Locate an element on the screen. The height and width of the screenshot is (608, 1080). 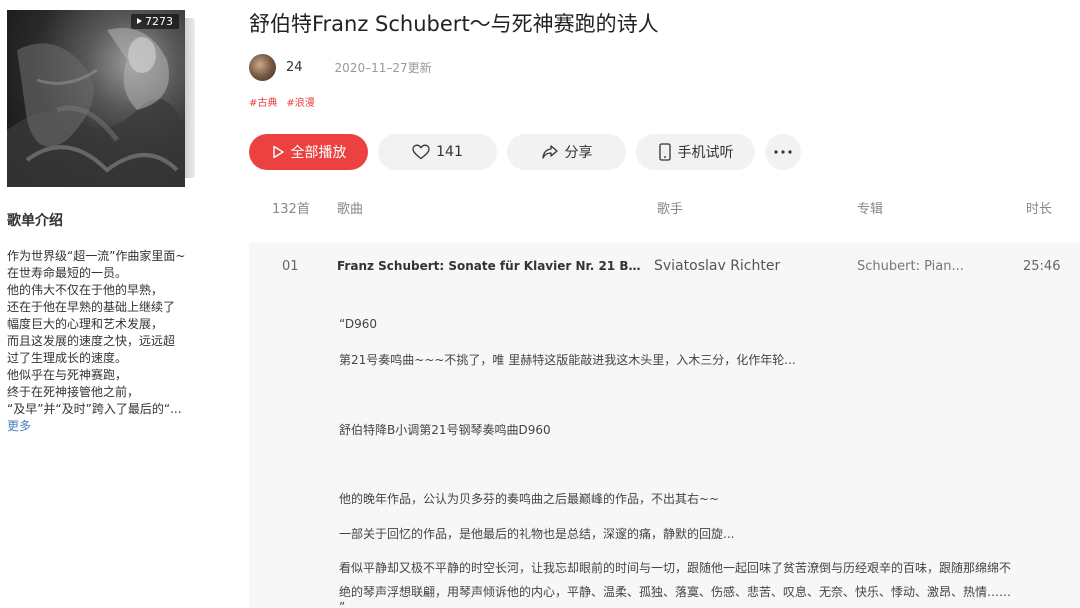
share-label: 分享 is located at coordinates (578, 153).